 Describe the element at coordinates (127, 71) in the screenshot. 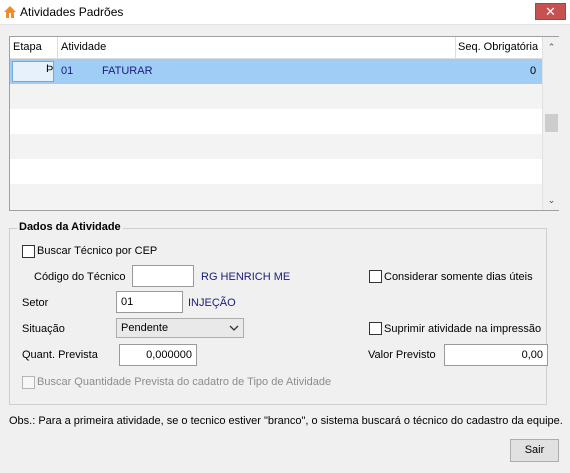

I see `atividade-name: FATURAR` at that location.